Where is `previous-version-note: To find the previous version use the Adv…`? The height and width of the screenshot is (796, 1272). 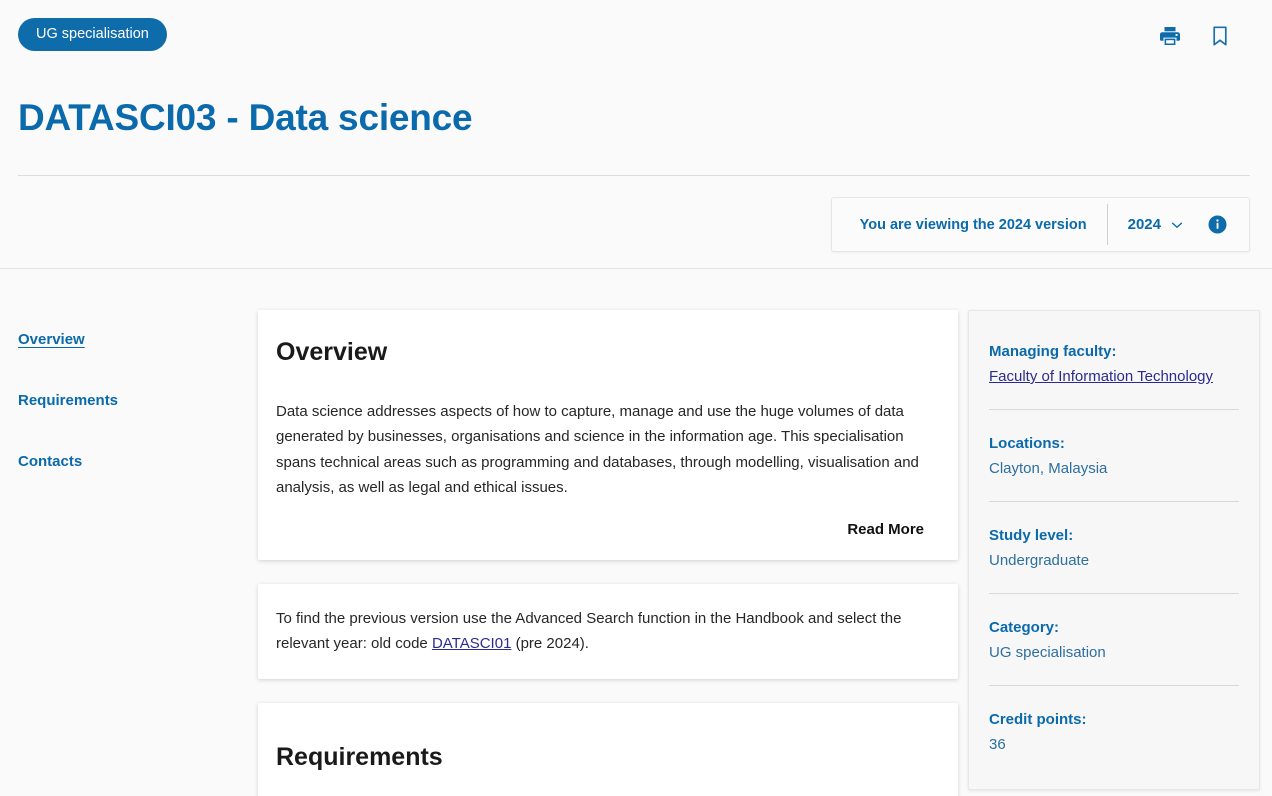 previous-version-note: To find the previous version use the Adv… is located at coordinates (600, 631).